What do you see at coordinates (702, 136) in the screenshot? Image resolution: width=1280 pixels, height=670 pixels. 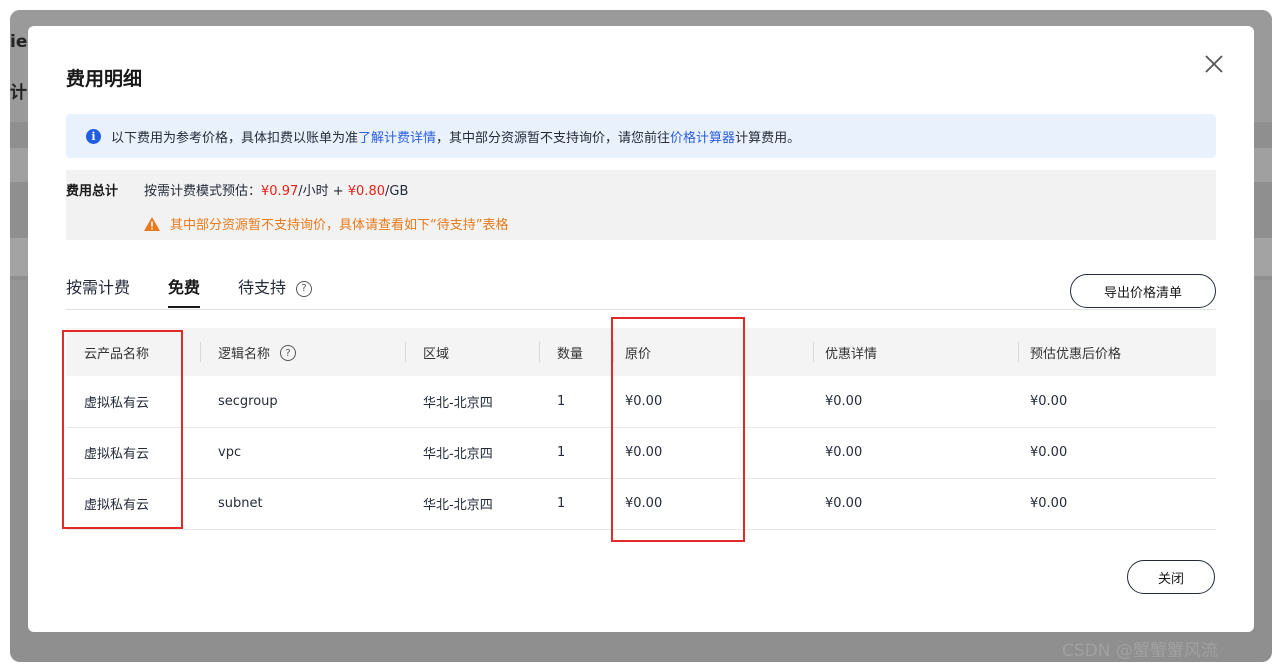 I see `price-calculator-link: 价格计算器` at bounding box center [702, 136].